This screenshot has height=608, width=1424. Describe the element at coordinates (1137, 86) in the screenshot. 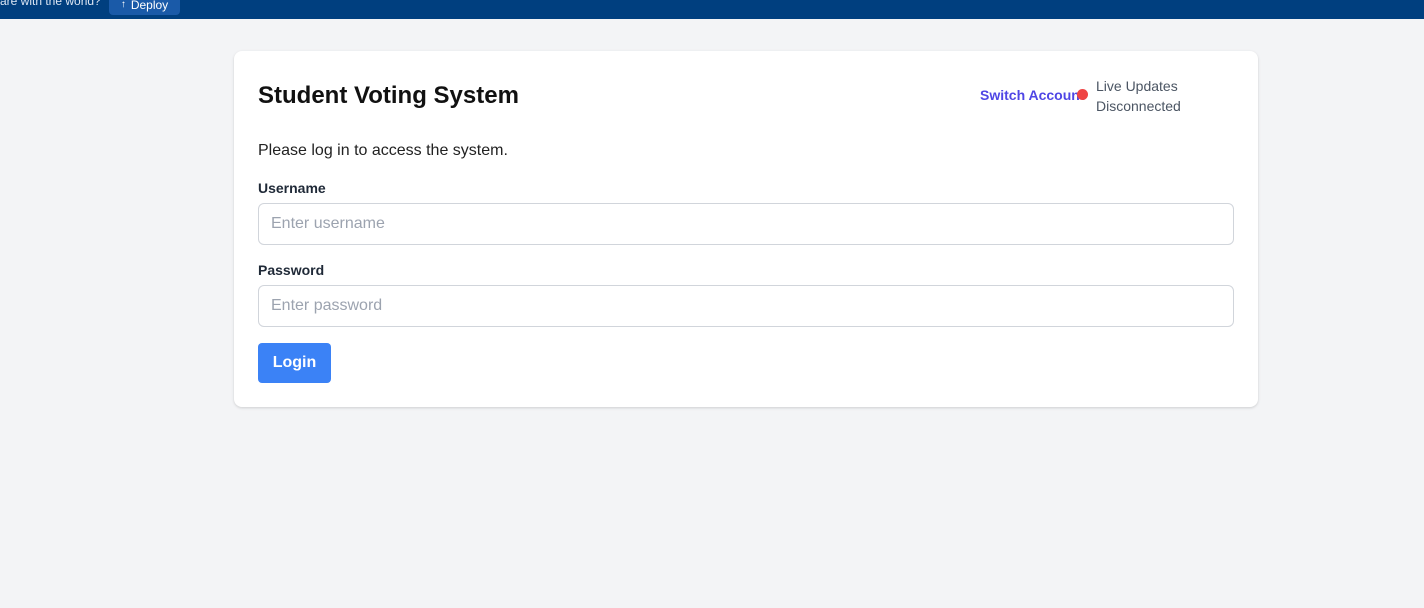

I see `live-updates-label: Live Updates` at that location.